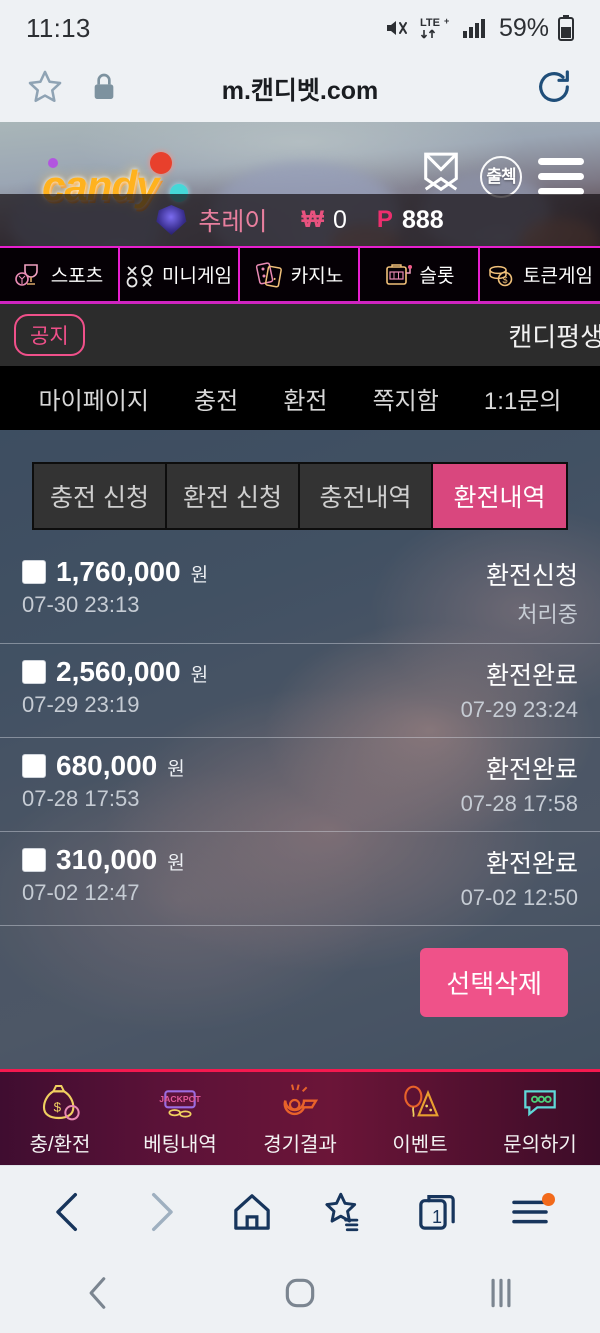 The image size is (600, 1333). What do you see at coordinates (45, 89) in the screenshot?
I see `star-icon` at bounding box center [45, 89].